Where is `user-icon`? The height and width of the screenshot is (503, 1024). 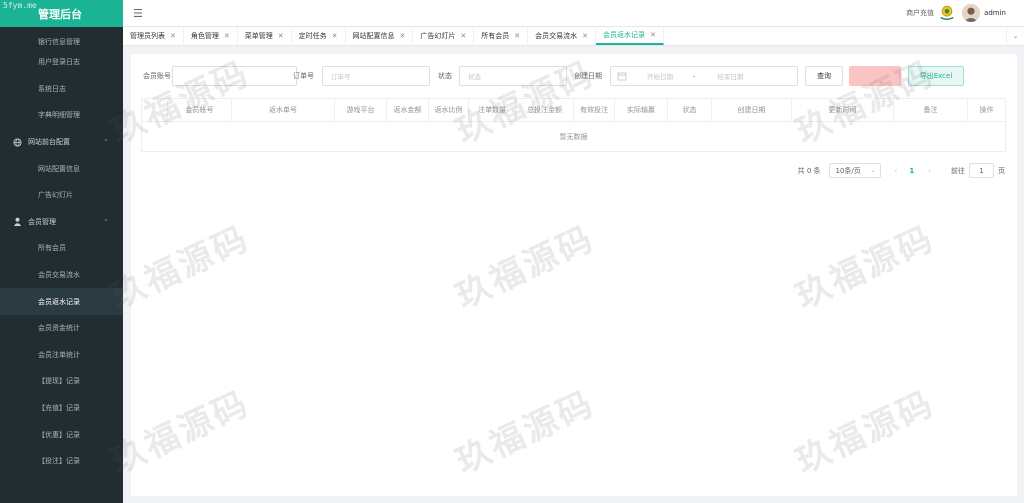
user-icon is located at coordinates (17, 222).